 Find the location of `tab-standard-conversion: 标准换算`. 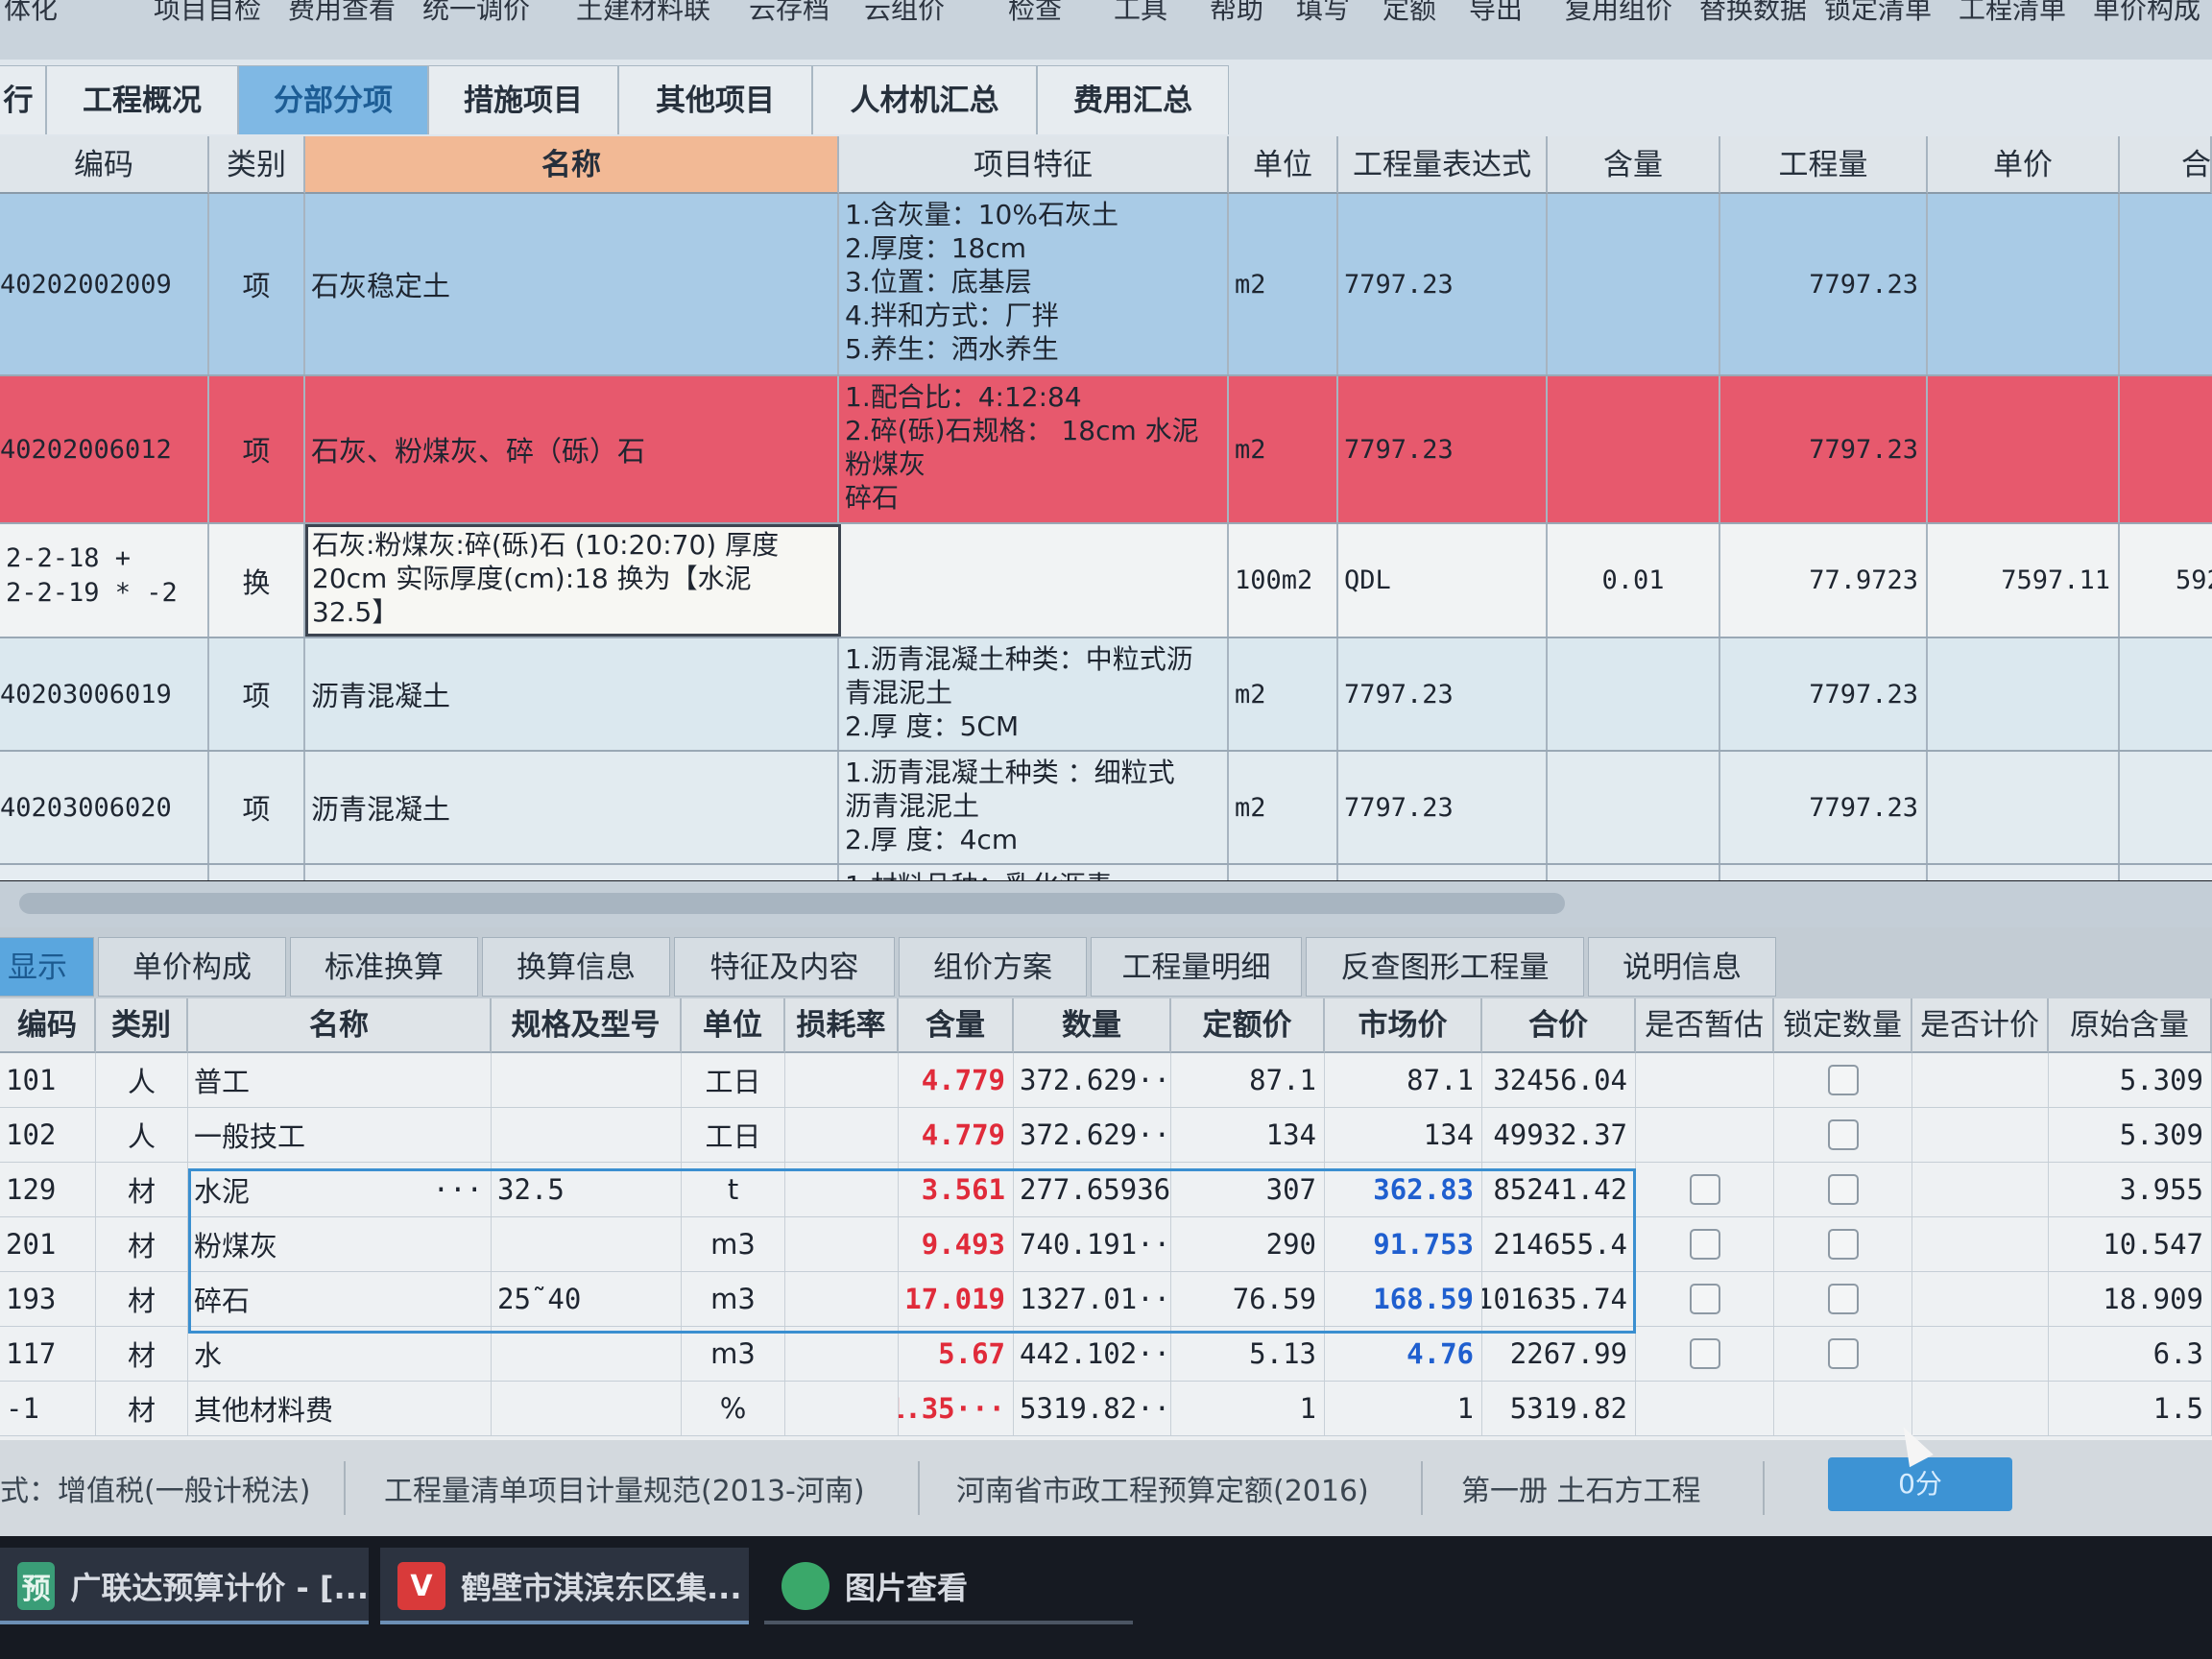

tab-standard-conversion: 标准换算 is located at coordinates (384, 967).